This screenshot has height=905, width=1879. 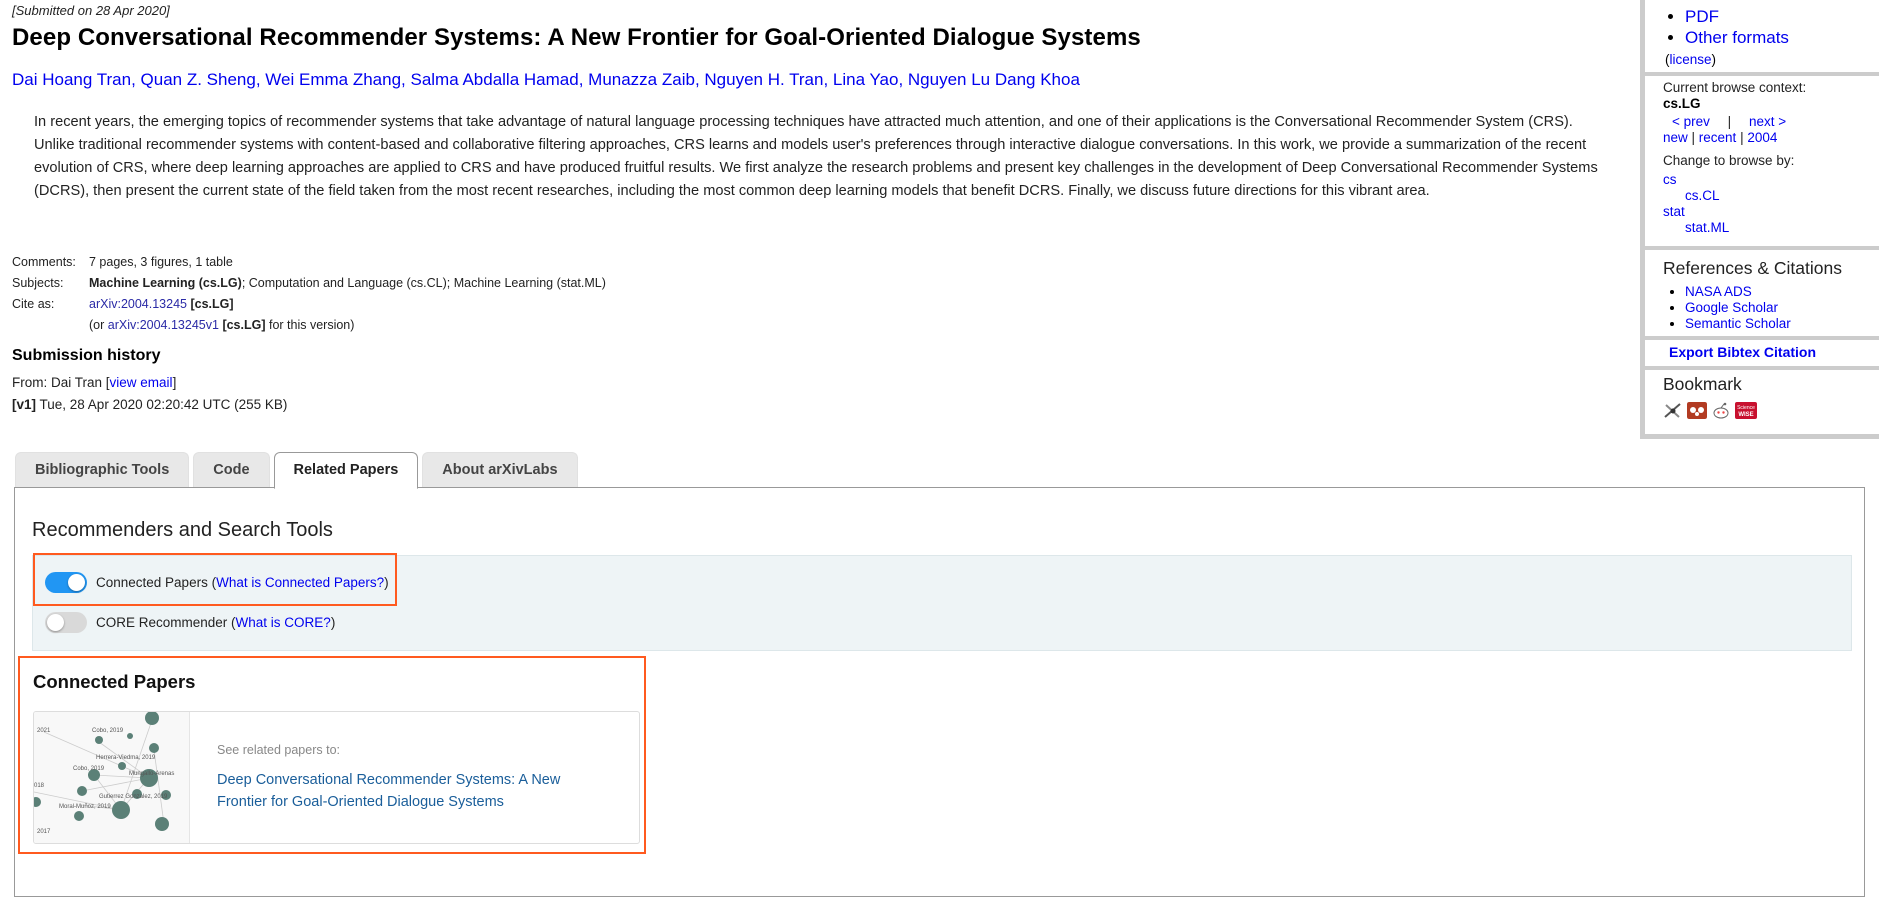 What do you see at coordinates (151, 774) in the screenshot?
I see `thumb-label: Mungallo-Arenas` at bounding box center [151, 774].